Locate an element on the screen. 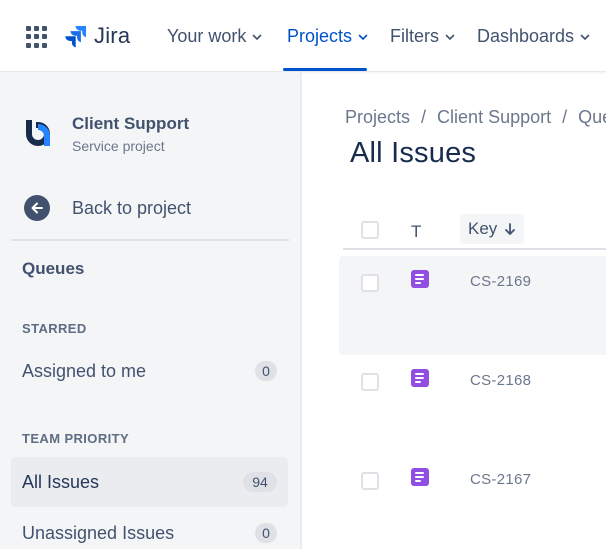  queue-label: Unassigned Issues is located at coordinates (98, 532).